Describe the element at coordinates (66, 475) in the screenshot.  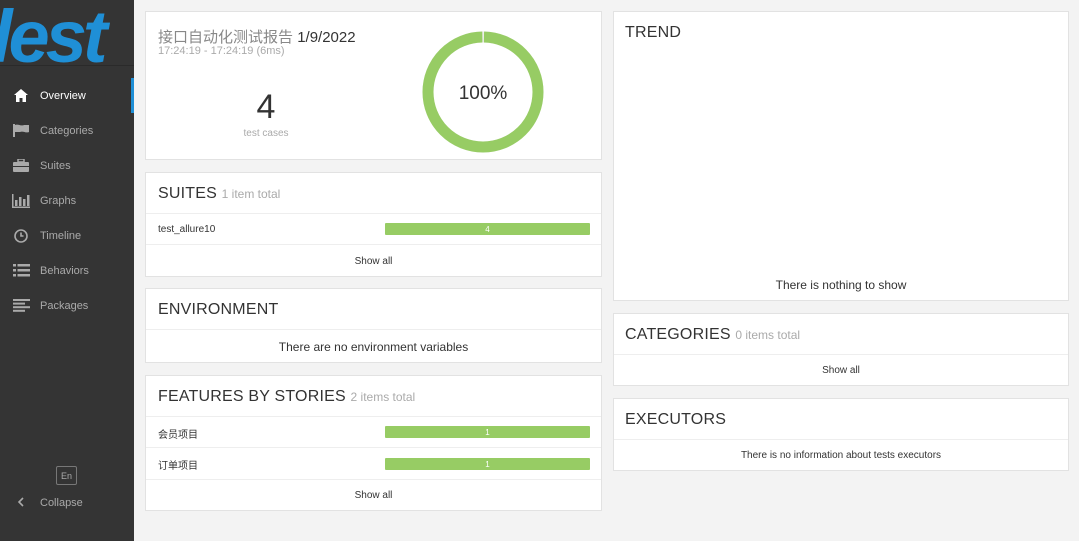
I see `language-switcher: En` at that location.